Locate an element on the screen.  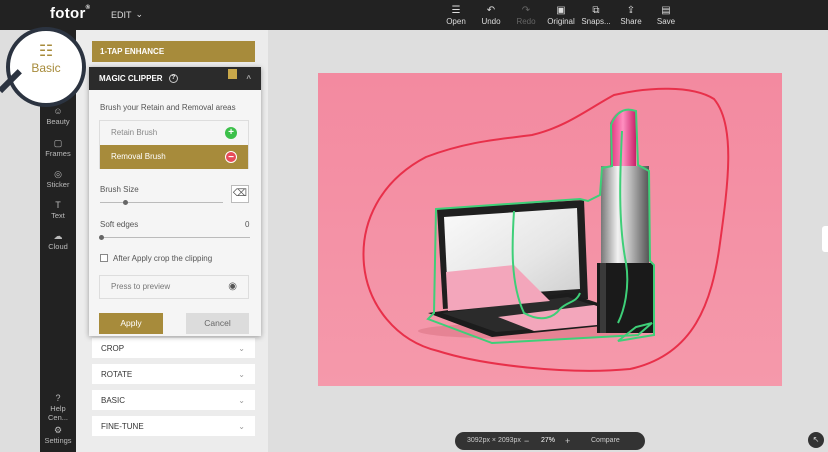
after-apply-label: After Apply crop the clipping is located at coordinates (163, 258).